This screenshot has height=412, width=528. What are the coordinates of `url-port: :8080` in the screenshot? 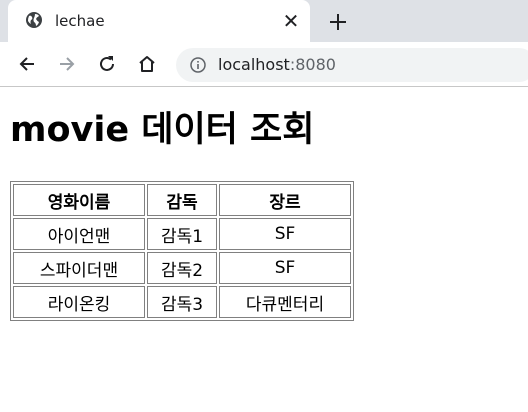 It's located at (312, 64).